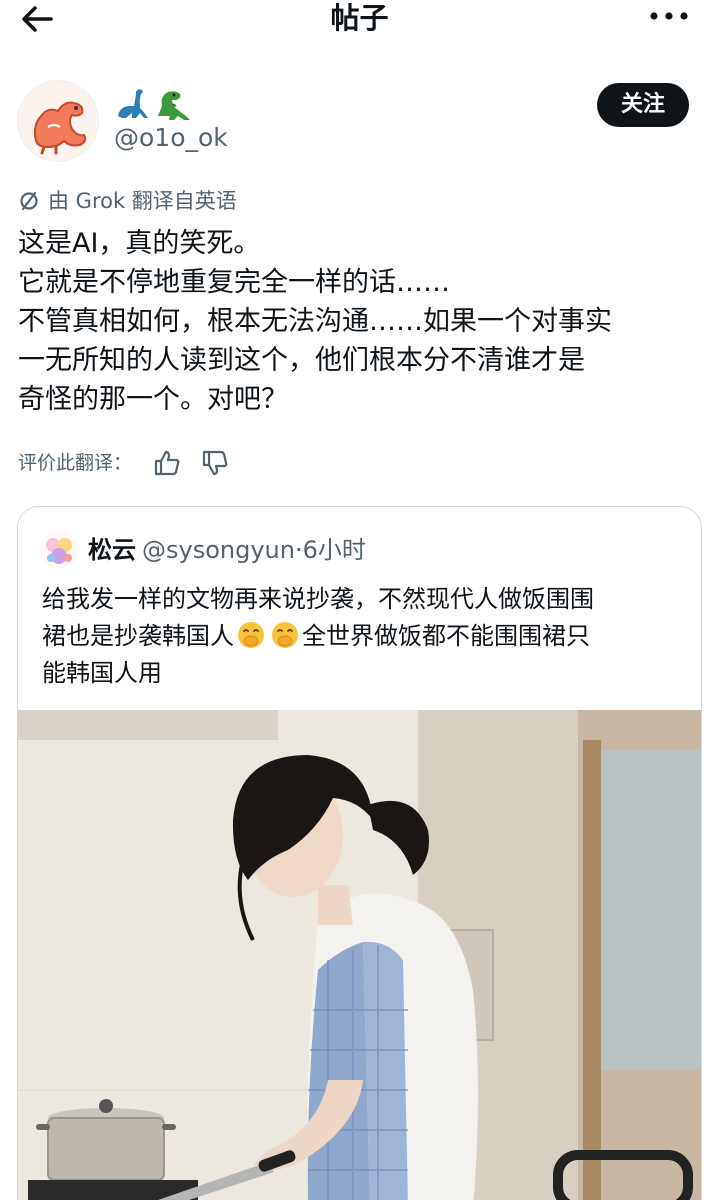 The image size is (719, 1200). I want to click on translation-label-text: 由 Grok 翻译自英语, so click(142, 201).